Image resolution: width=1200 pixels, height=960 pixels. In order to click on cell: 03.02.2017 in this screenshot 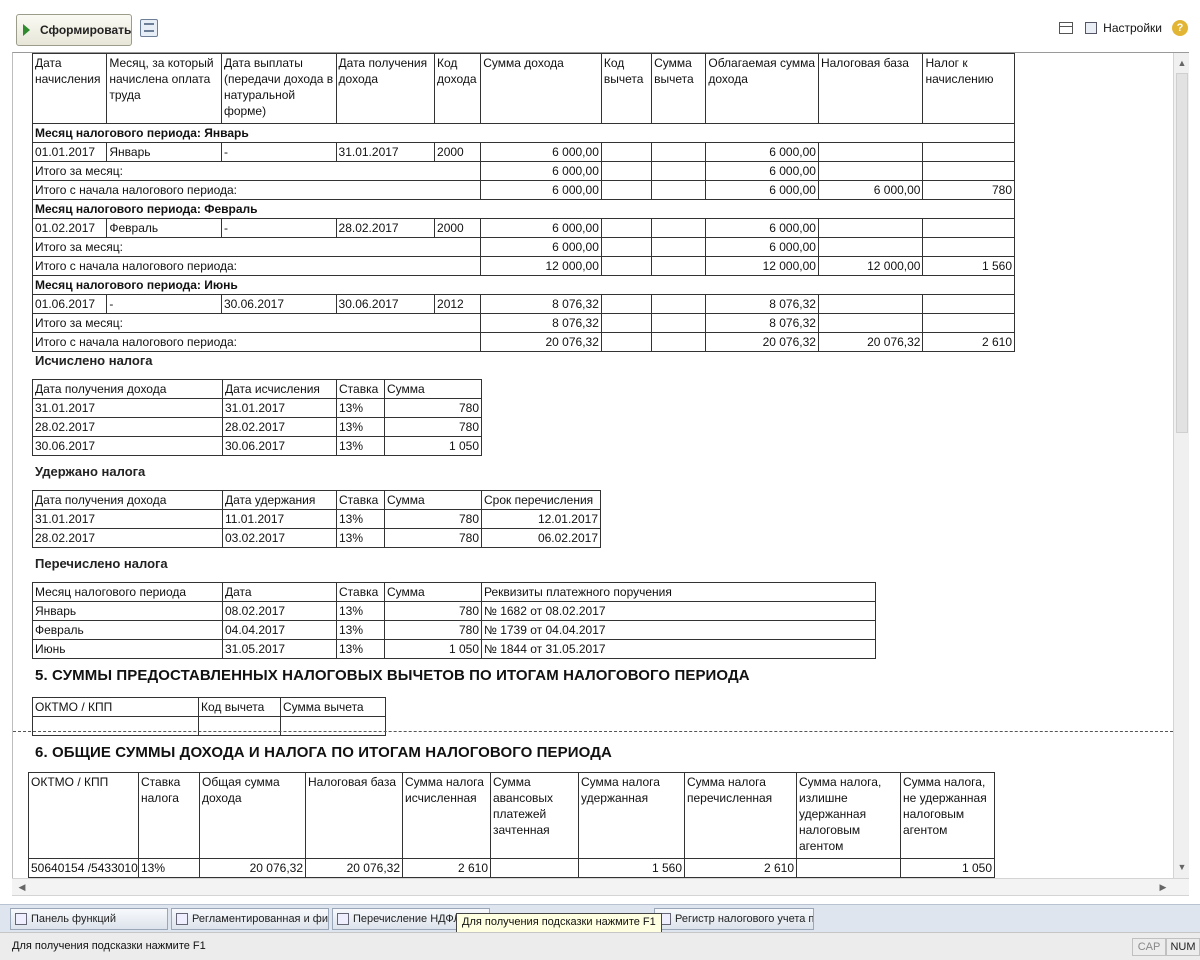, I will do `click(279, 538)`.